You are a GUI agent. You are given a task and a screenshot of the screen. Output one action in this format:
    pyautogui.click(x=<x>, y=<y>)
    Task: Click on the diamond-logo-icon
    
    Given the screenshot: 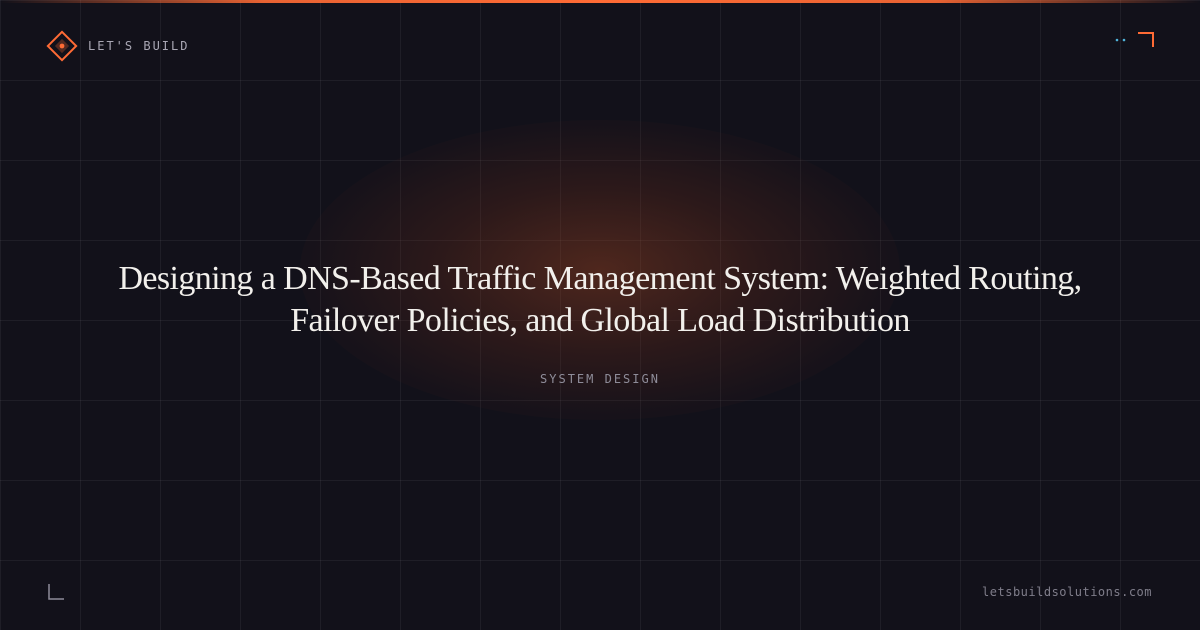 What is the action you would take?
    pyautogui.click(x=62, y=46)
    